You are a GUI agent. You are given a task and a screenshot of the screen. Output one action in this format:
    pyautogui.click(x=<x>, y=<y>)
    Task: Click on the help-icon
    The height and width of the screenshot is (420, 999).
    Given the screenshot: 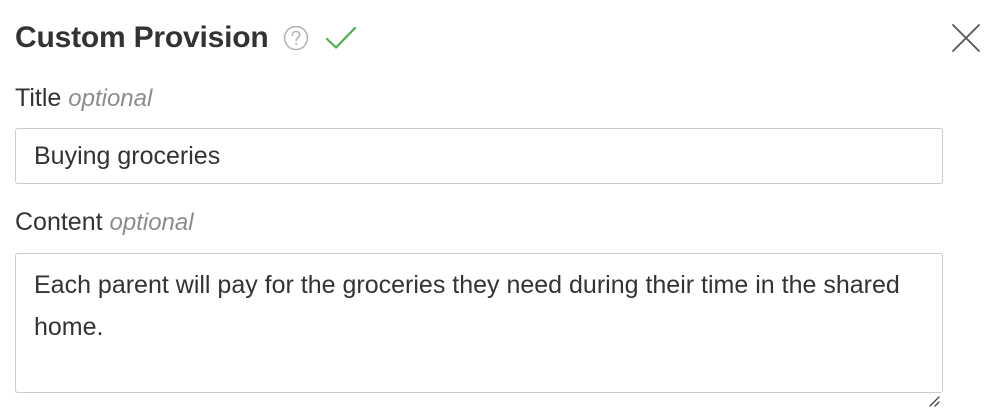 What is the action you would take?
    pyautogui.click(x=296, y=38)
    